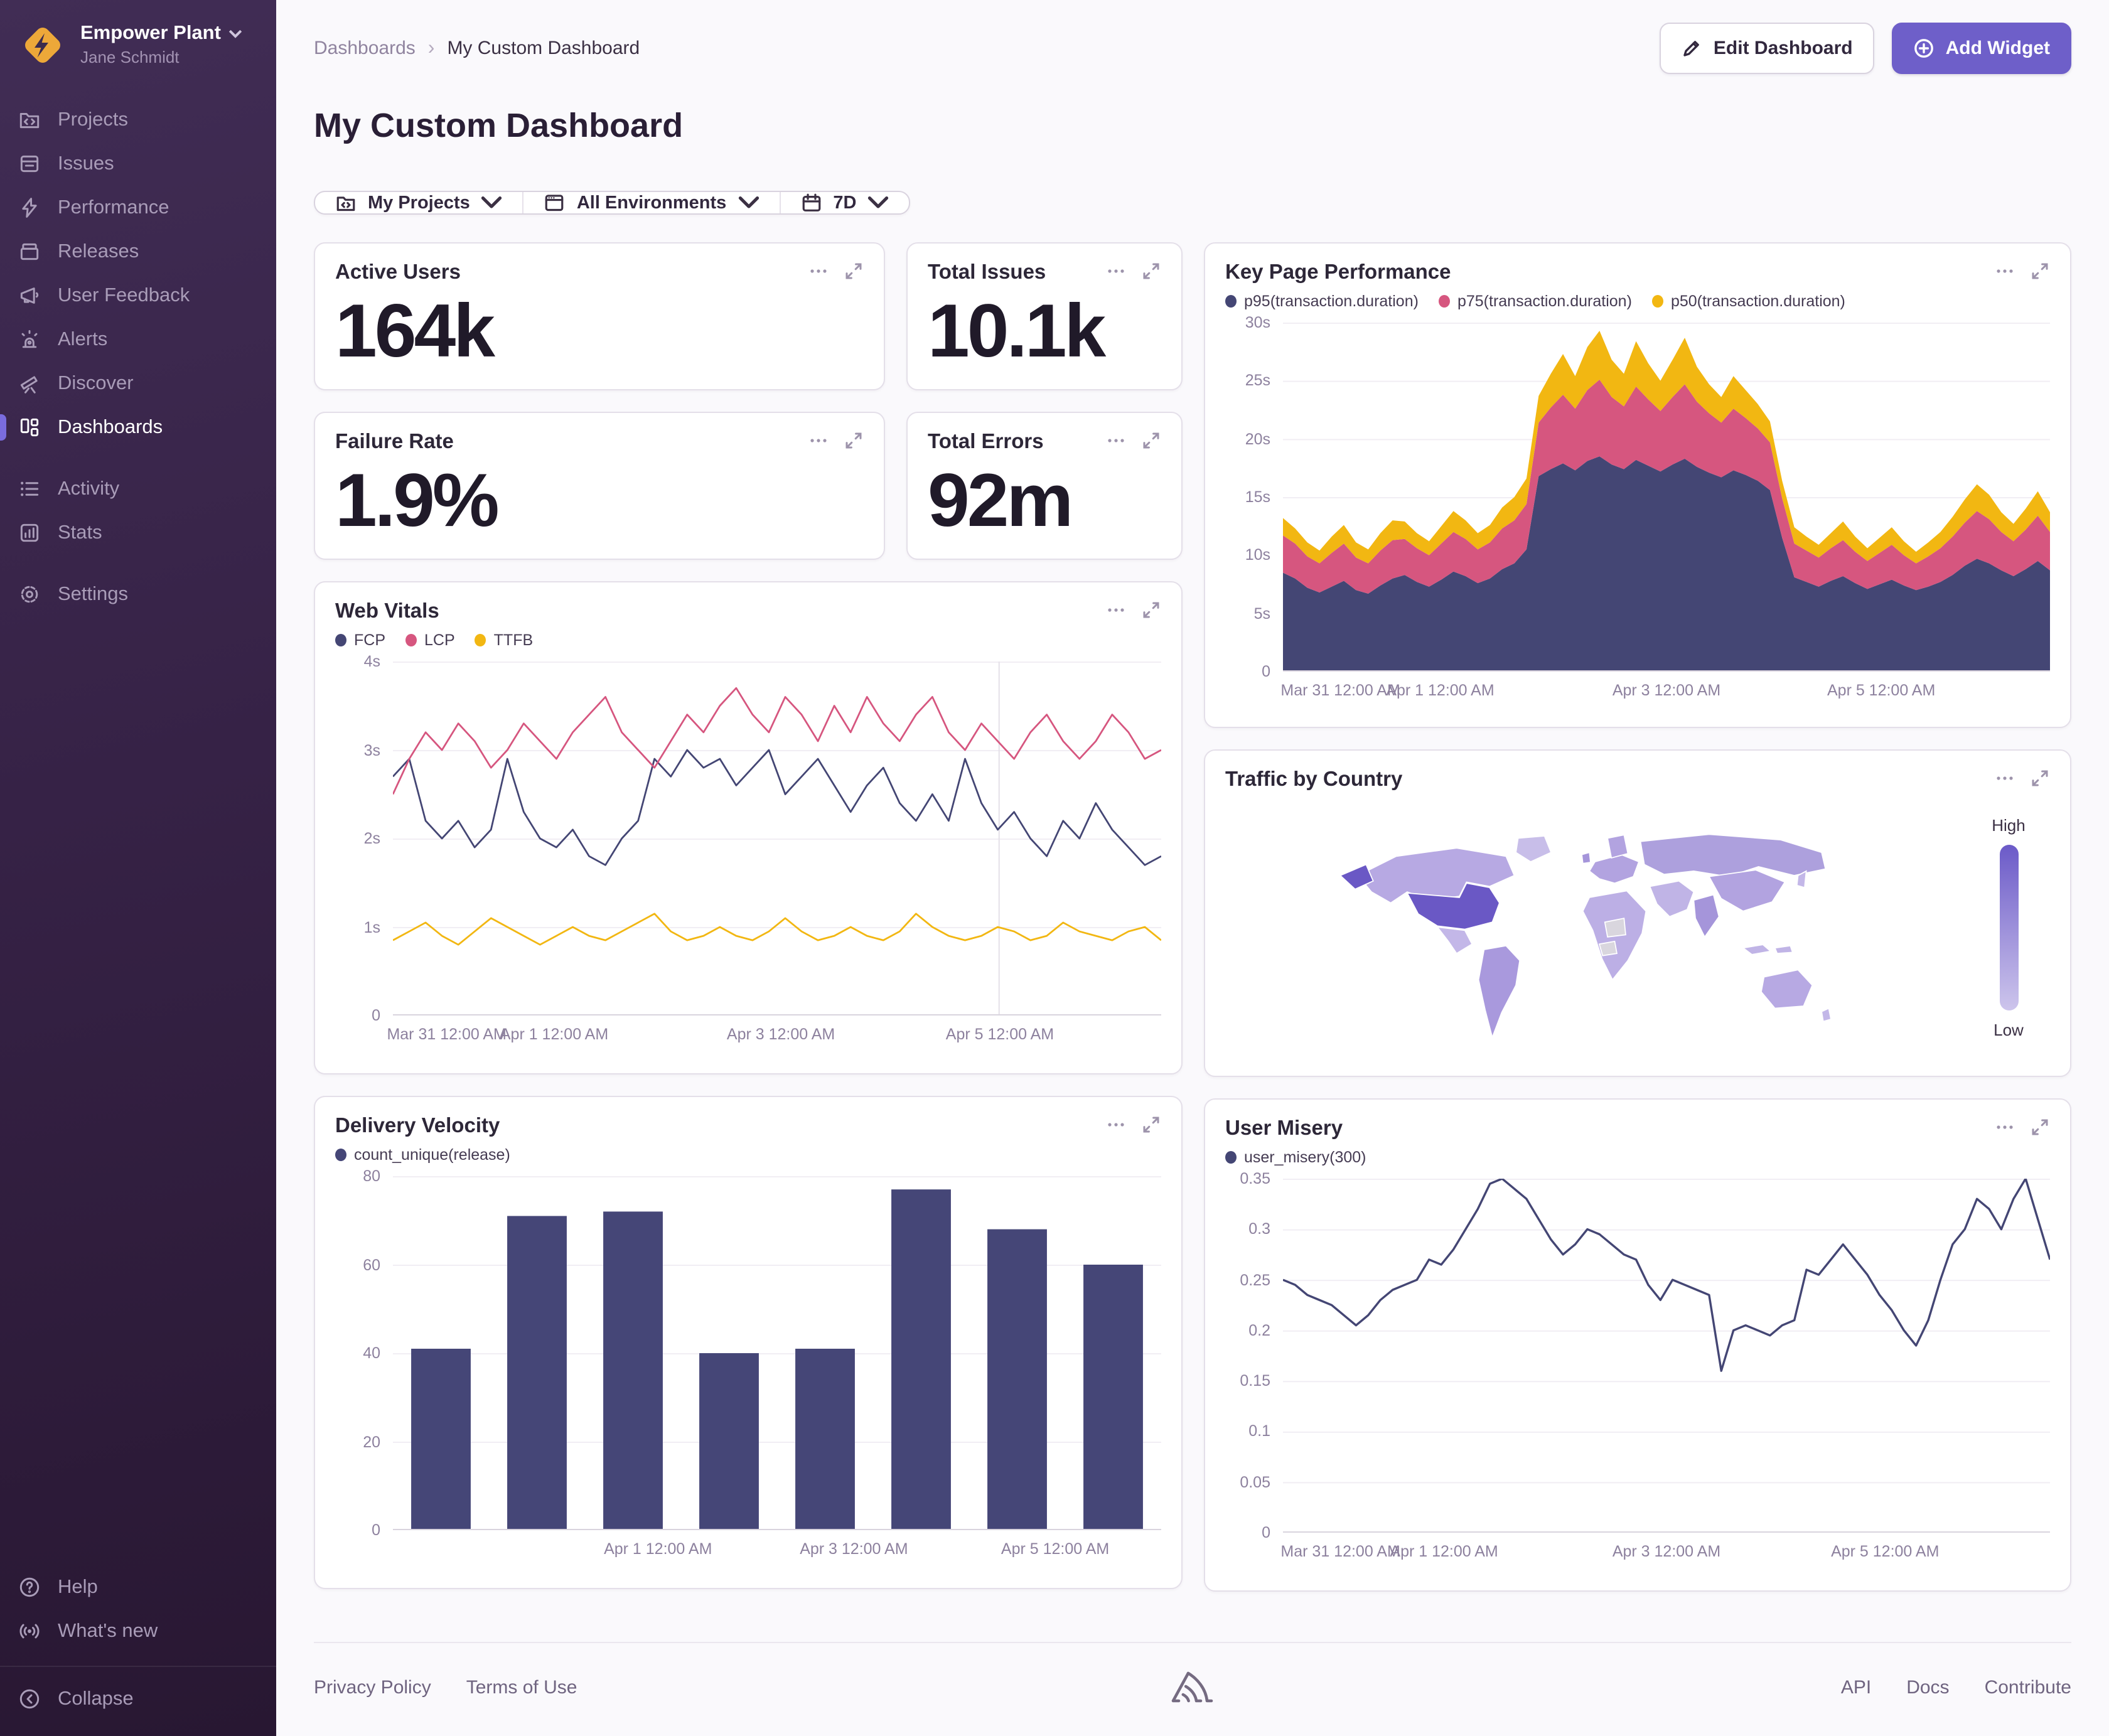 The image size is (2109, 1736). What do you see at coordinates (521, 1687) in the screenshot?
I see `terms-of-use-link: Terms of Use` at bounding box center [521, 1687].